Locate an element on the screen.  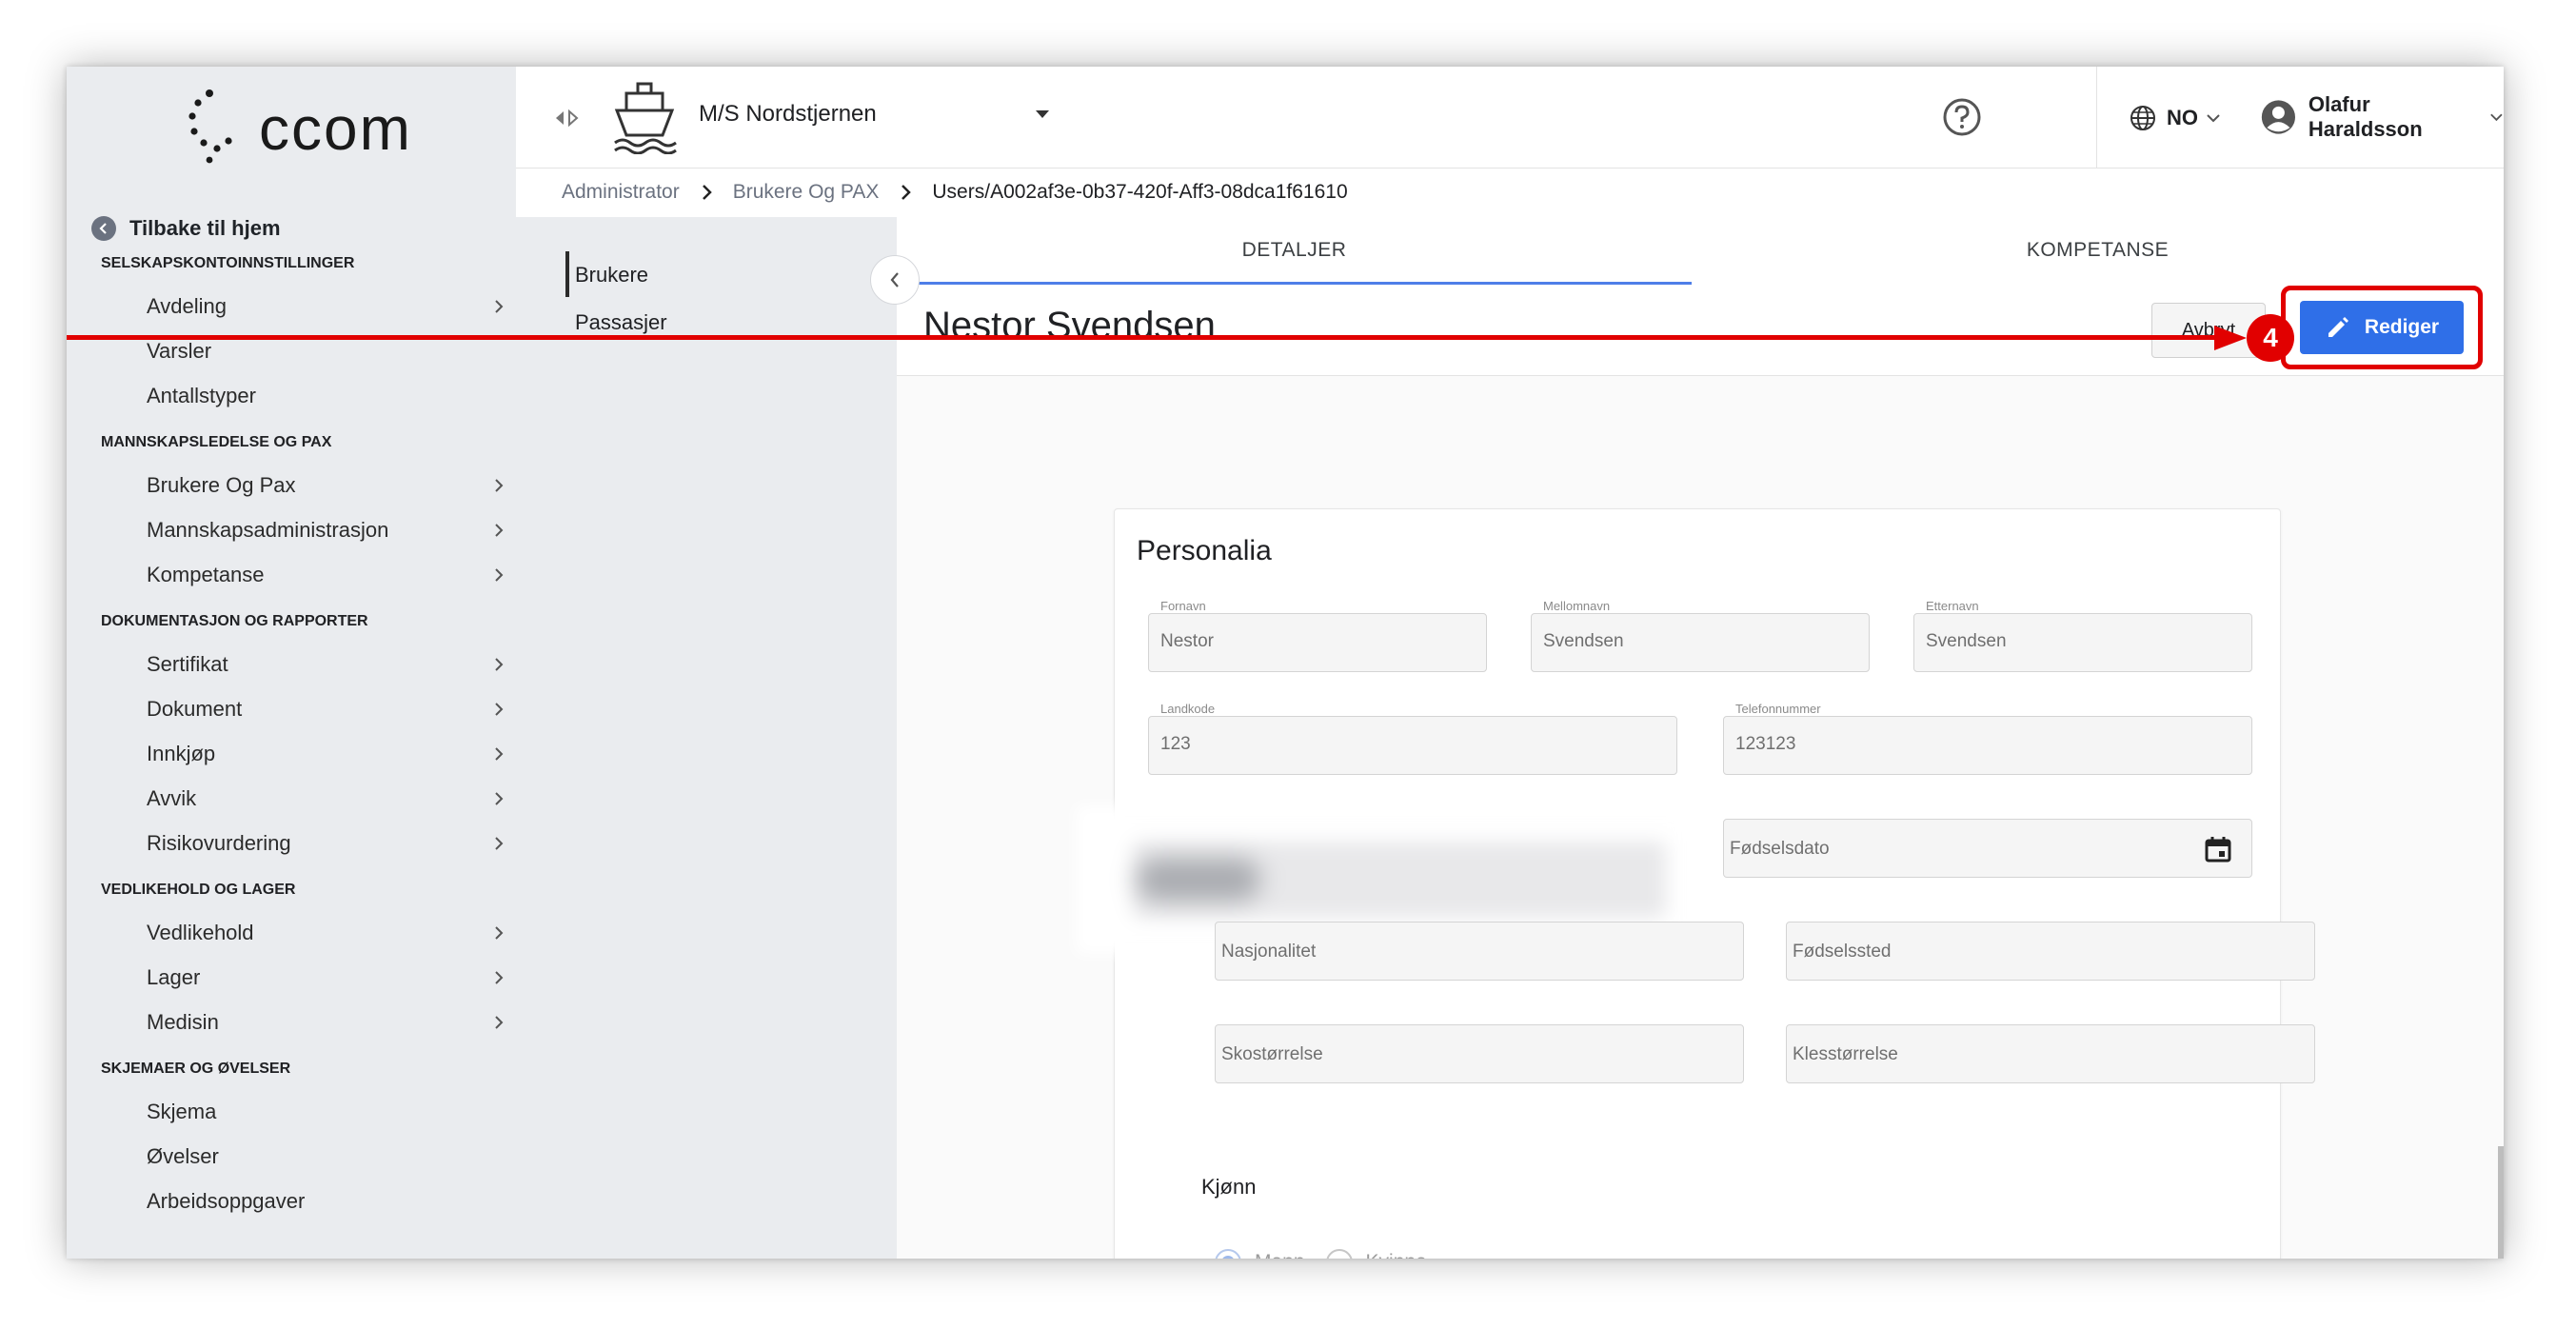
back-to-home-link: Tilbake til hjem is located at coordinates (186, 228).